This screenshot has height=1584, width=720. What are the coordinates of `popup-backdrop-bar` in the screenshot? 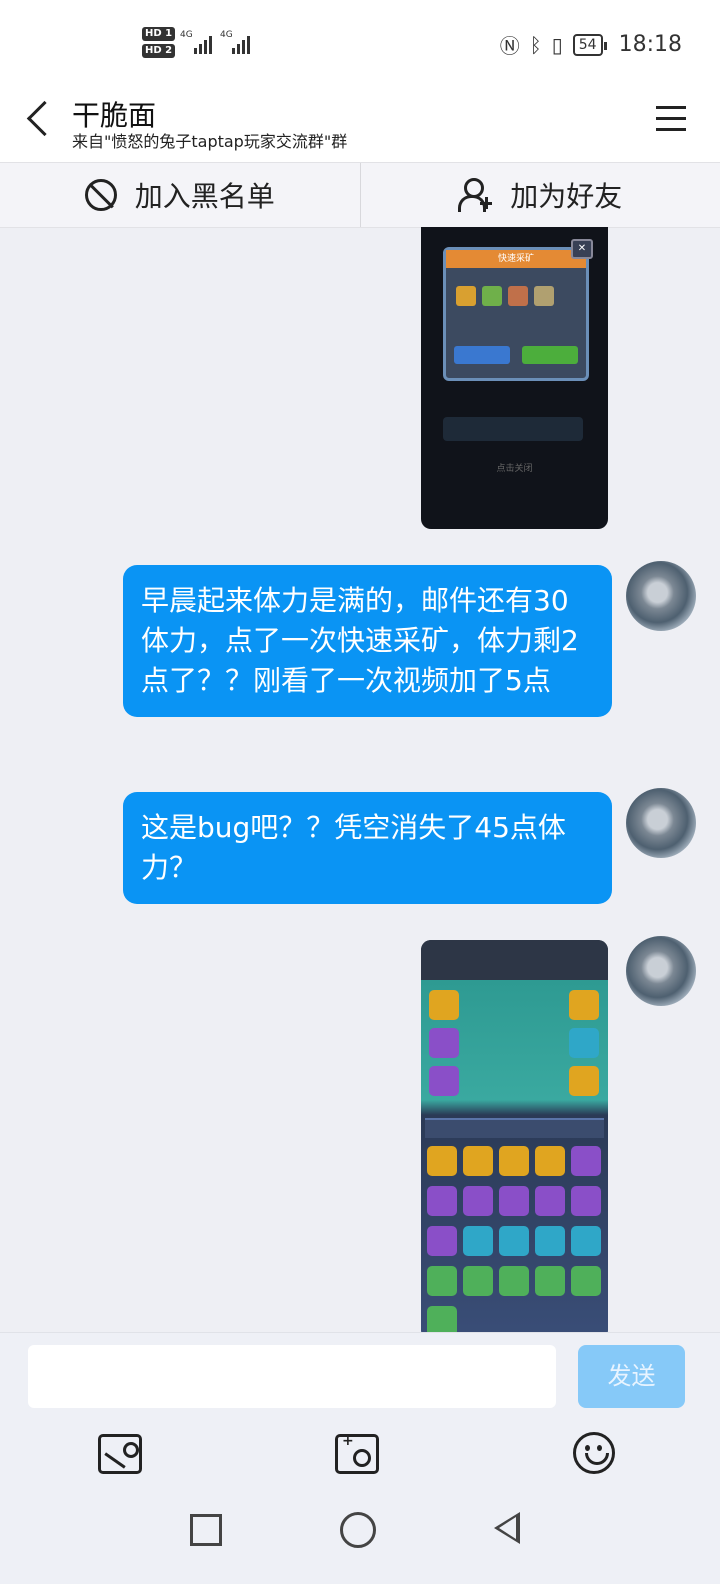 It's located at (513, 429).